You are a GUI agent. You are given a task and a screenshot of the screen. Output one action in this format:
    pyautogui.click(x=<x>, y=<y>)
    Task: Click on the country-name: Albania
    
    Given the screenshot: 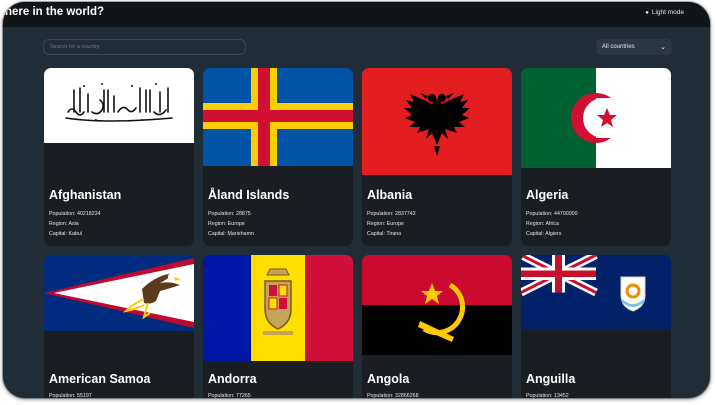 What is the action you would take?
    pyautogui.click(x=390, y=195)
    